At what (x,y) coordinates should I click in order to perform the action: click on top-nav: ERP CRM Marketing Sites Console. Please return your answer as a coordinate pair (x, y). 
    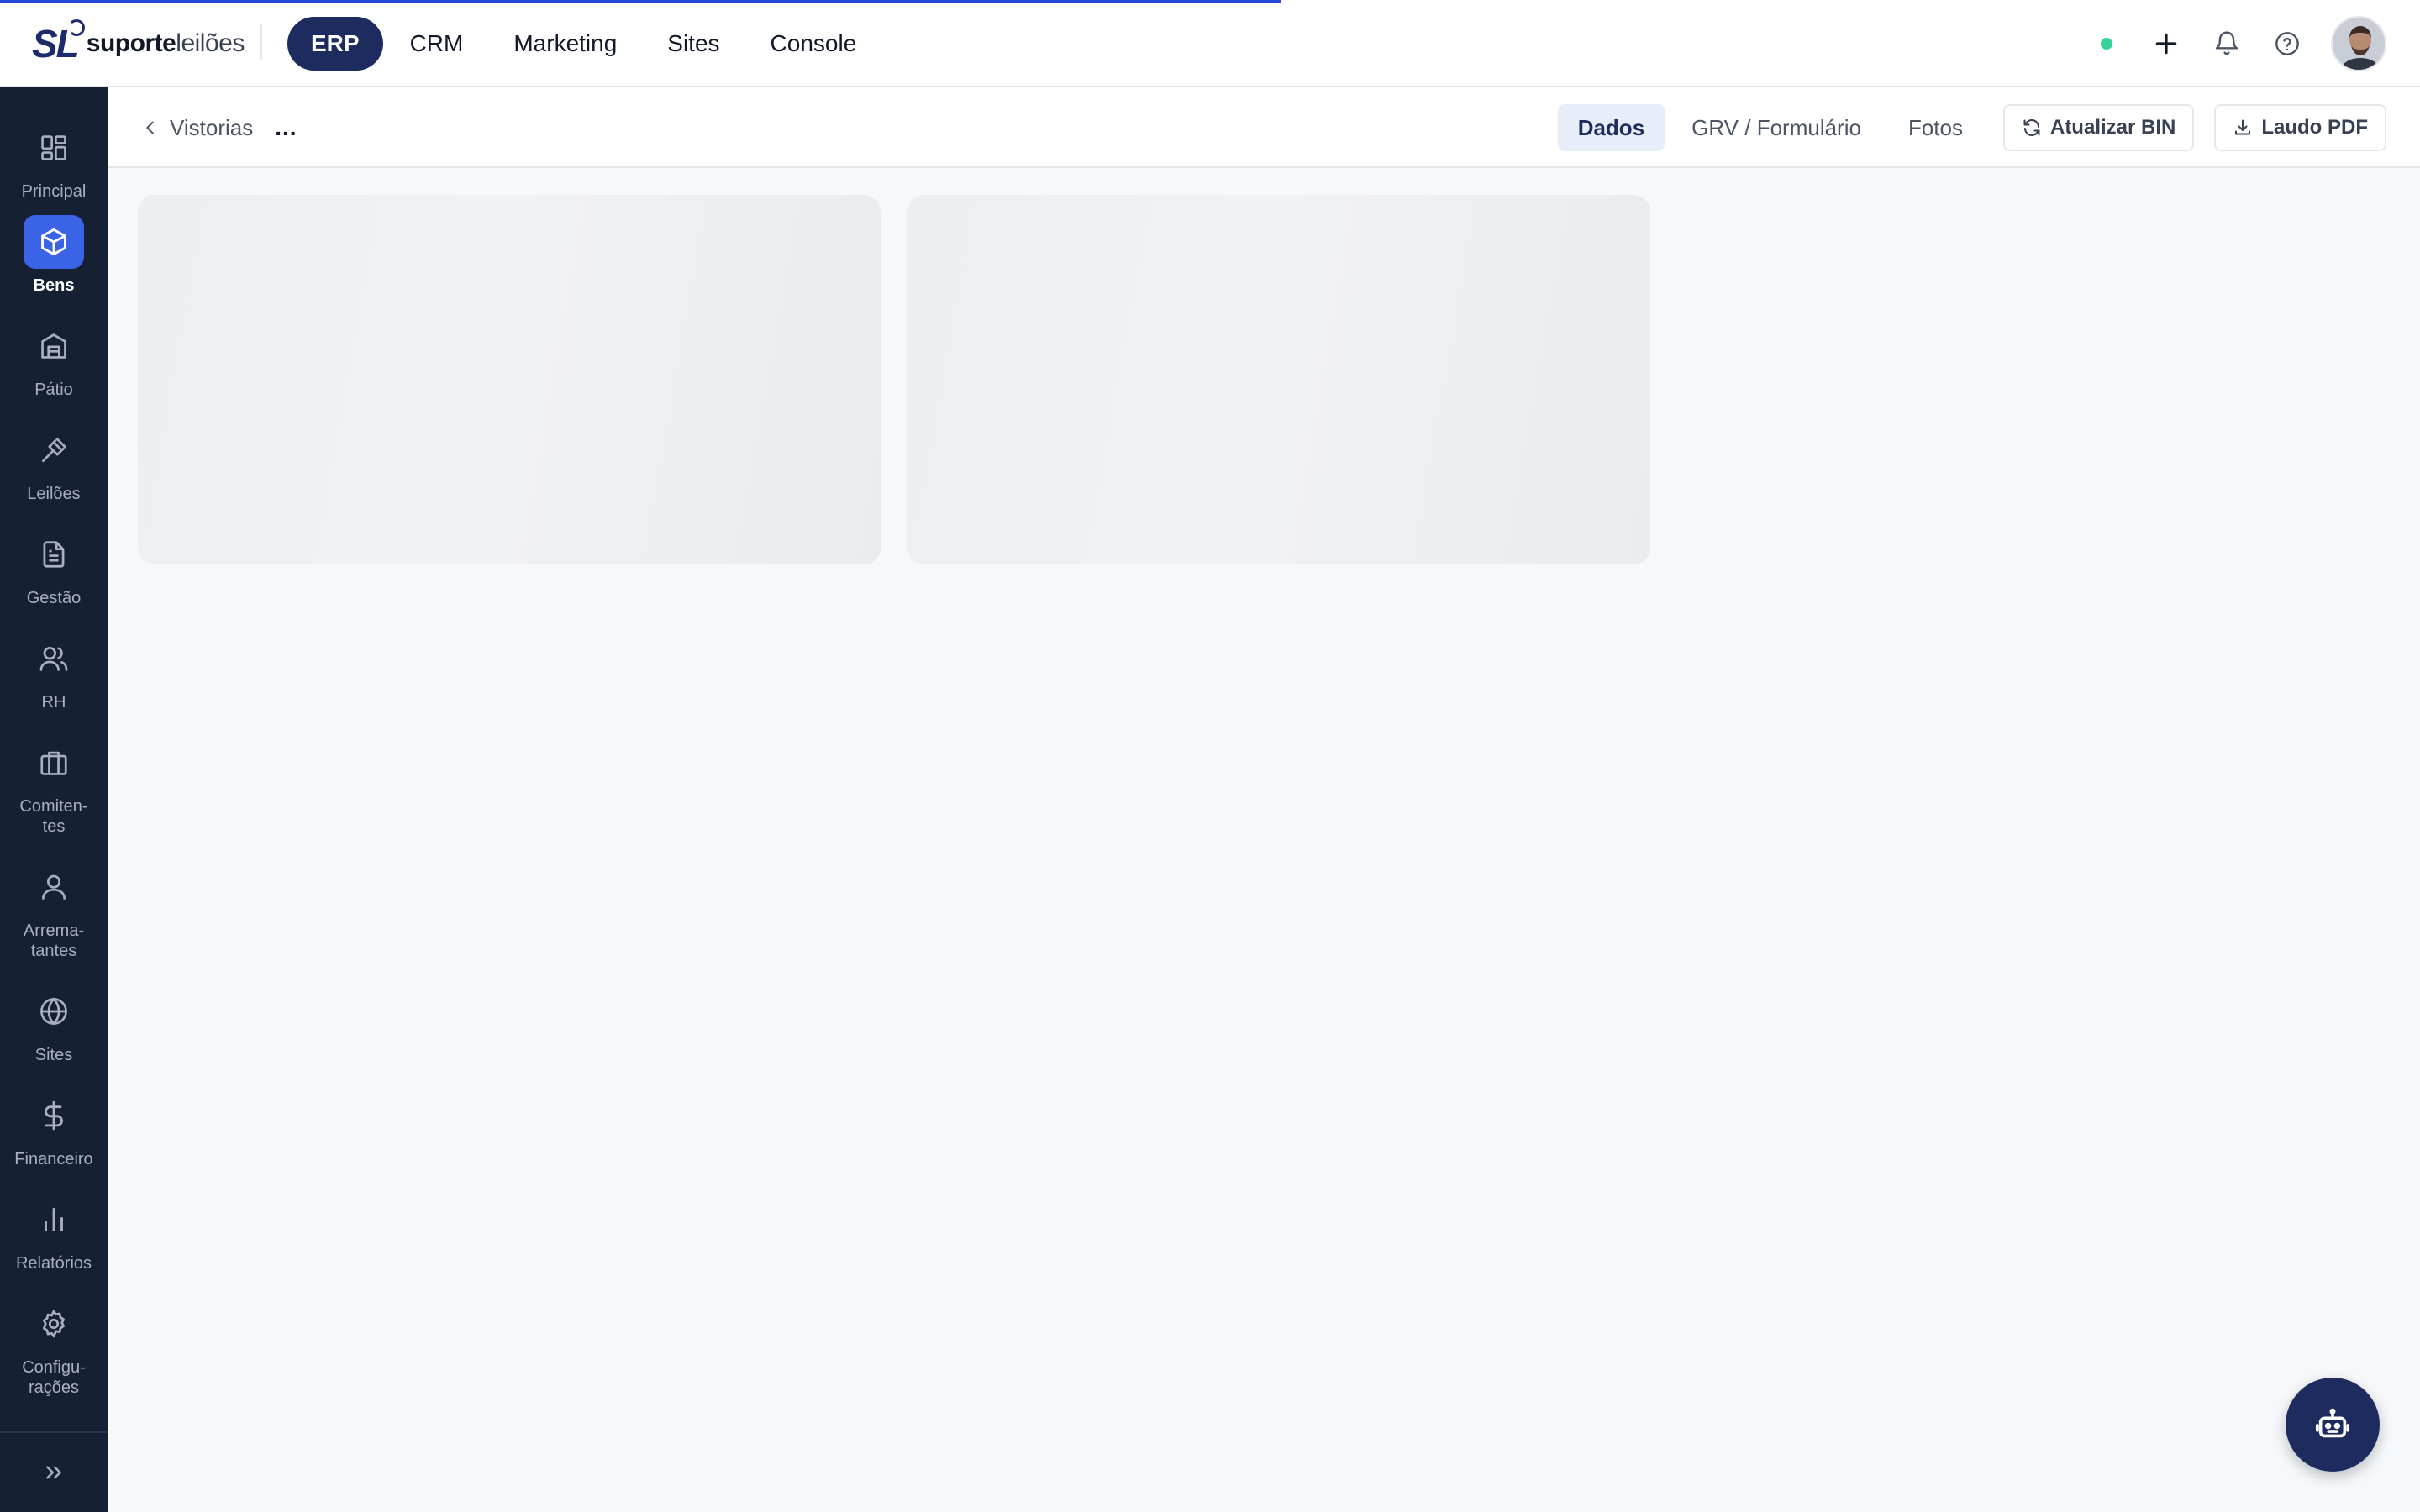
    Looking at the image, I should click on (583, 44).